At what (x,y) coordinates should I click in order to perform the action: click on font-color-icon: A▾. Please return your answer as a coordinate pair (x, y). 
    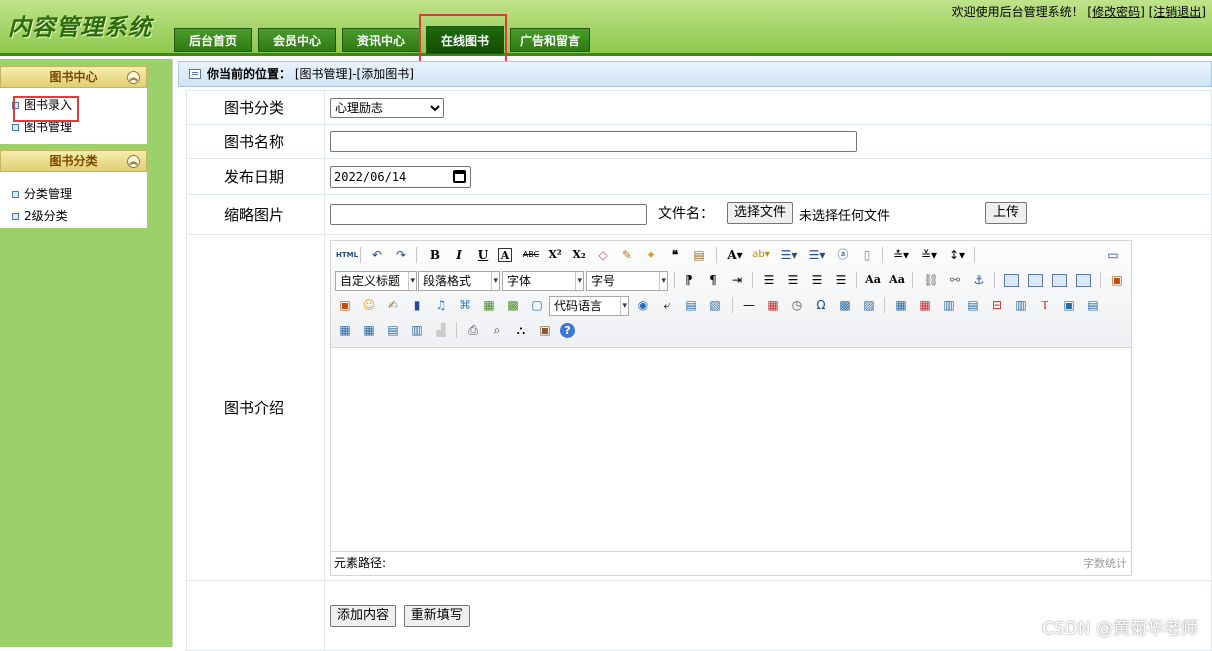
    Looking at the image, I should click on (735, 255).